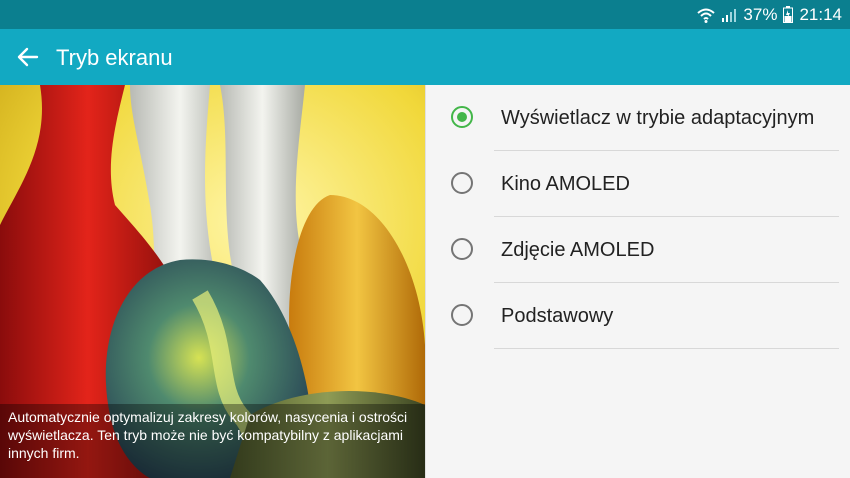  Describe the element at coordinates (425, 14) in the screenshot. I see `status-bar: 37% 21:14` at that location.